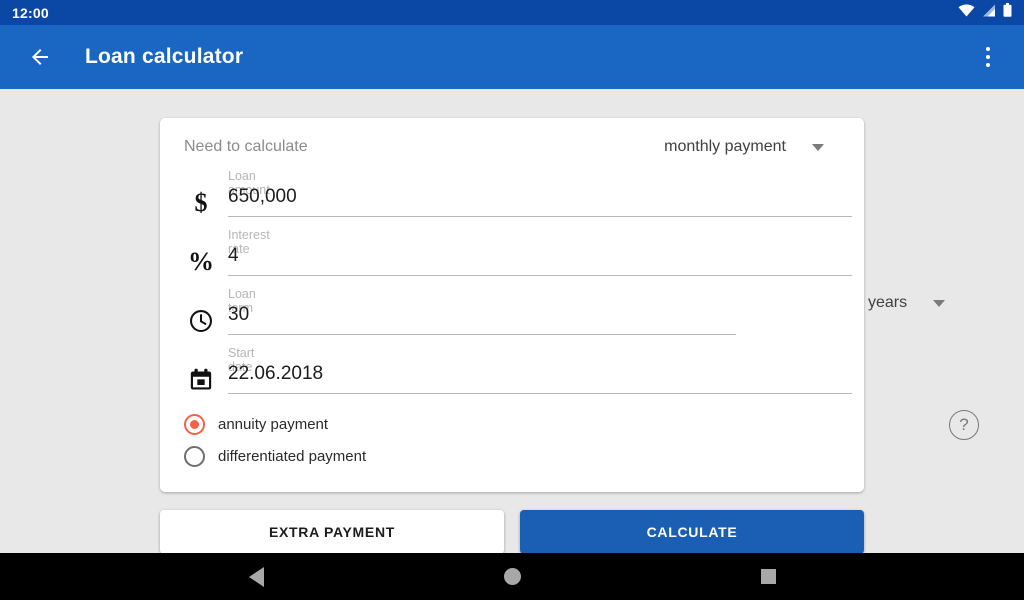  What do you see at coordinates (988, 57) in the screenshot?
I see `more-vert-icon` at bounding box center [988, 57].